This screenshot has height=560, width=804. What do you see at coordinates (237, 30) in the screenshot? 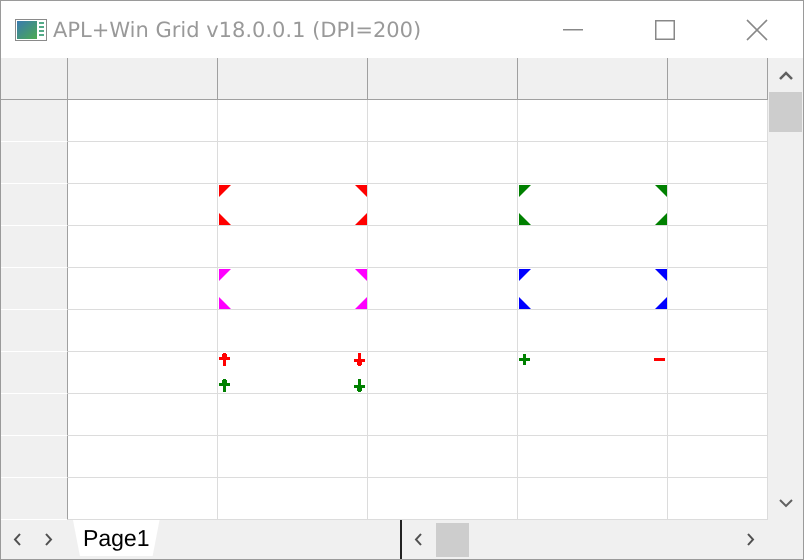
I see `window-title: APL+Win Grid v18.0.0.1 (DPI=200)` at bounding box center [237, 30].